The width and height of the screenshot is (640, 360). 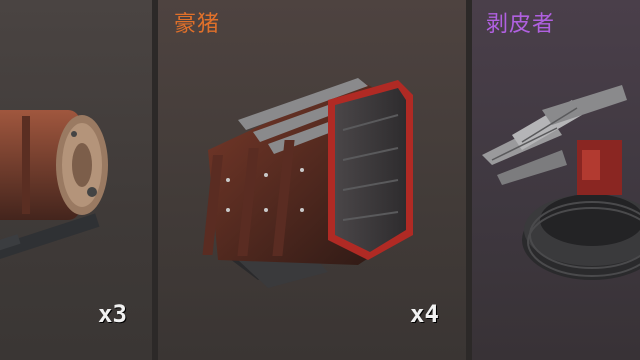 I want to click on cylinder-engine-part-icon, so click(x=54, y=185).